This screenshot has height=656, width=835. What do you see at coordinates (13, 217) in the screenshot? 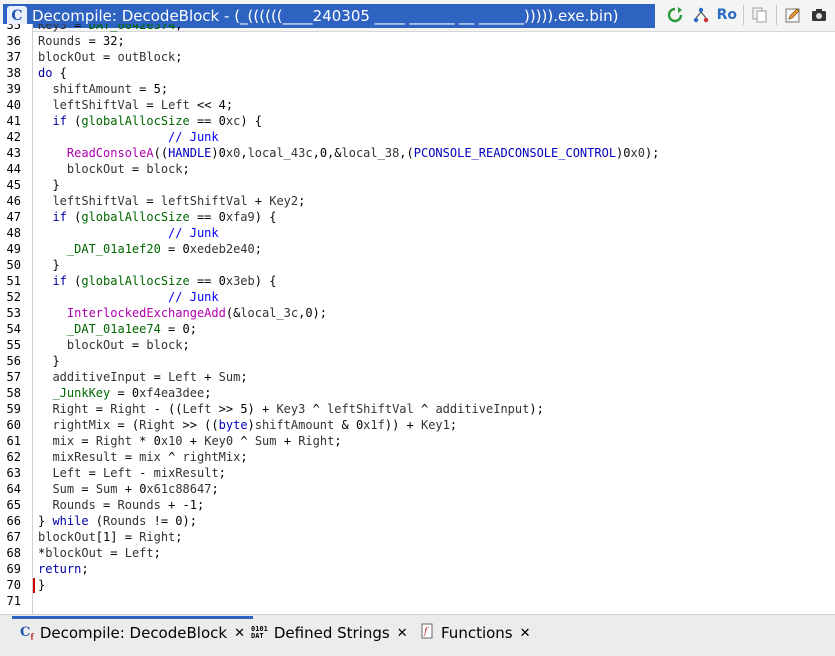
I see `line-number: 47` at bounding box center [13, 217].